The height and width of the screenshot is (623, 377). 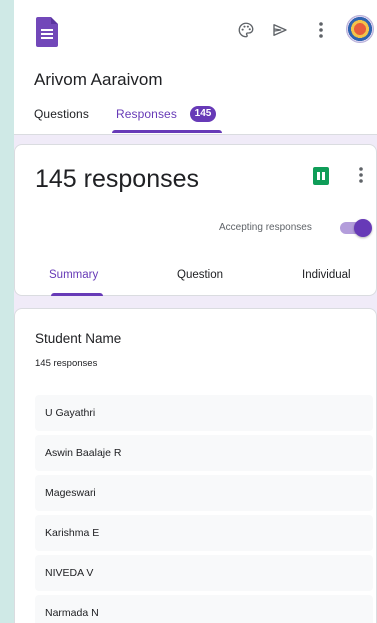 I want to click on tab-active-indicator, so click(x=167, y=131).